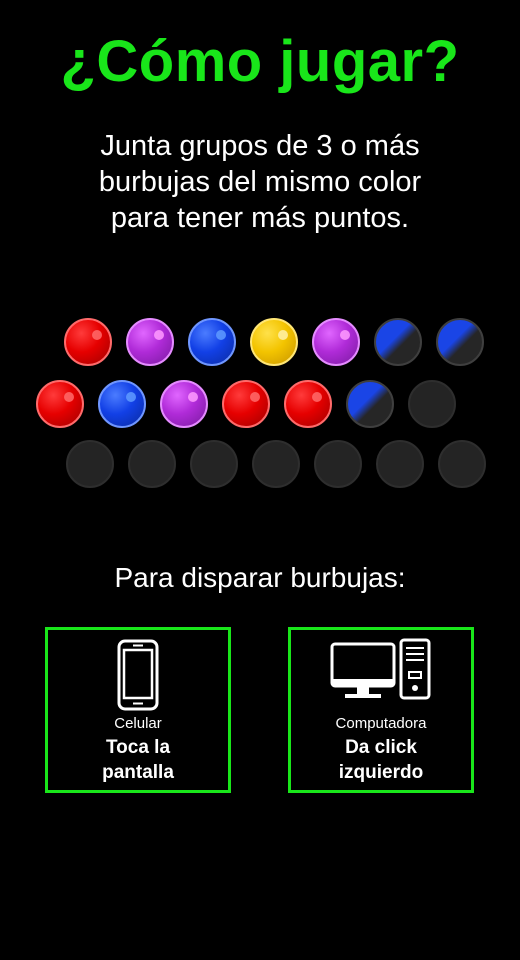 The image size is (520, 960). I want to click on mobile-phone-icon, so click(138, 677).